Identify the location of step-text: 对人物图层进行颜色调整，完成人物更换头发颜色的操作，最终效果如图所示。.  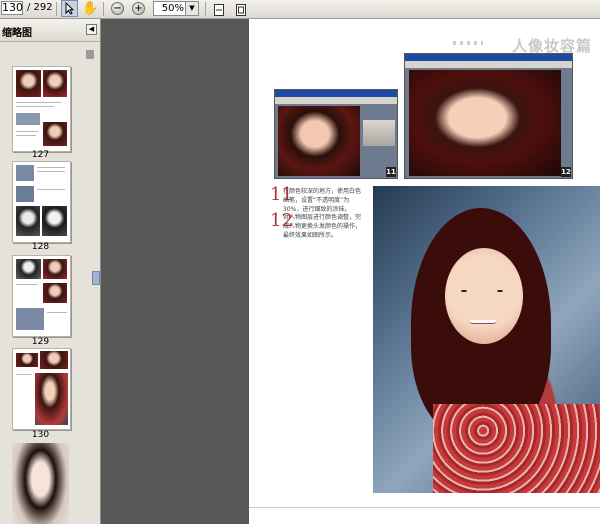
(322, 226).